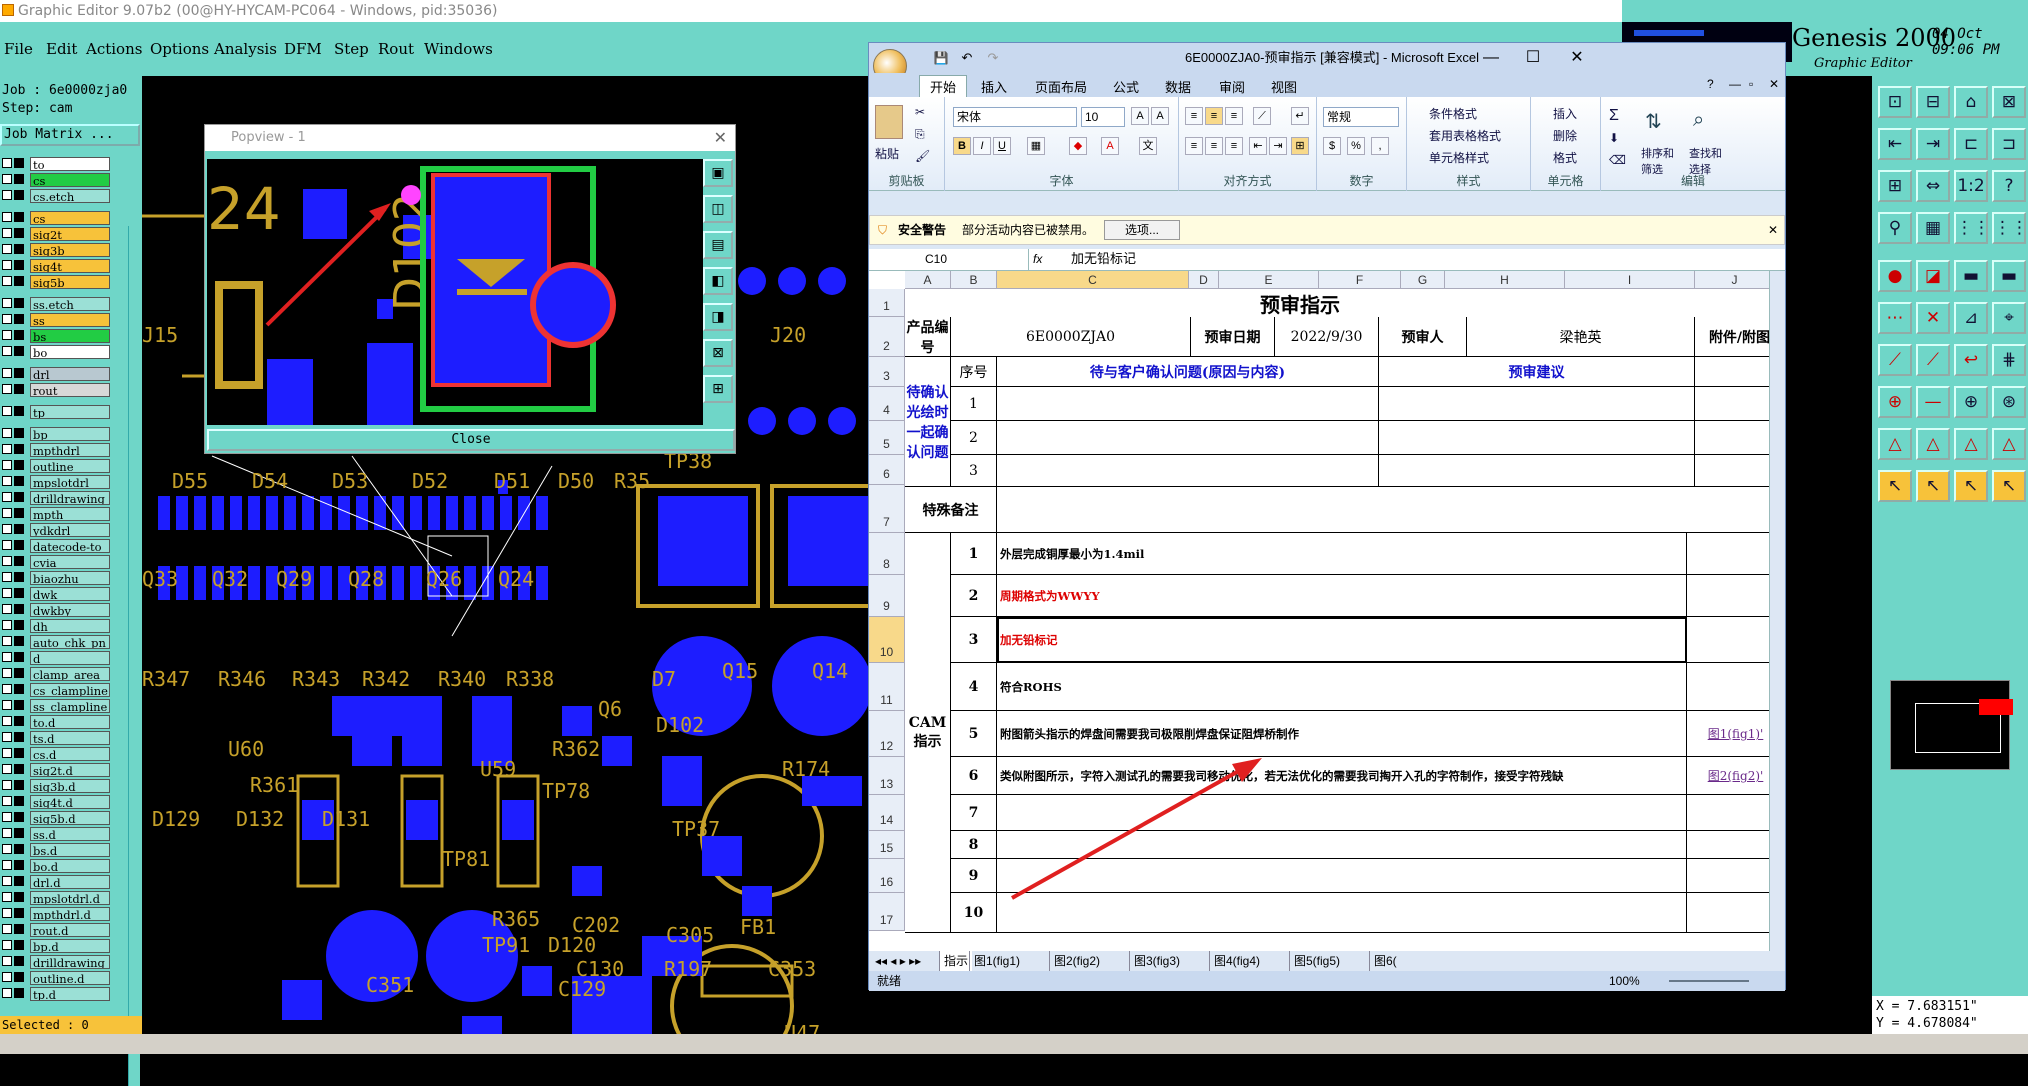 The width and height of the screenshot is (2028, 1086). I want to click on layer-name: cs, so click(70, 218).